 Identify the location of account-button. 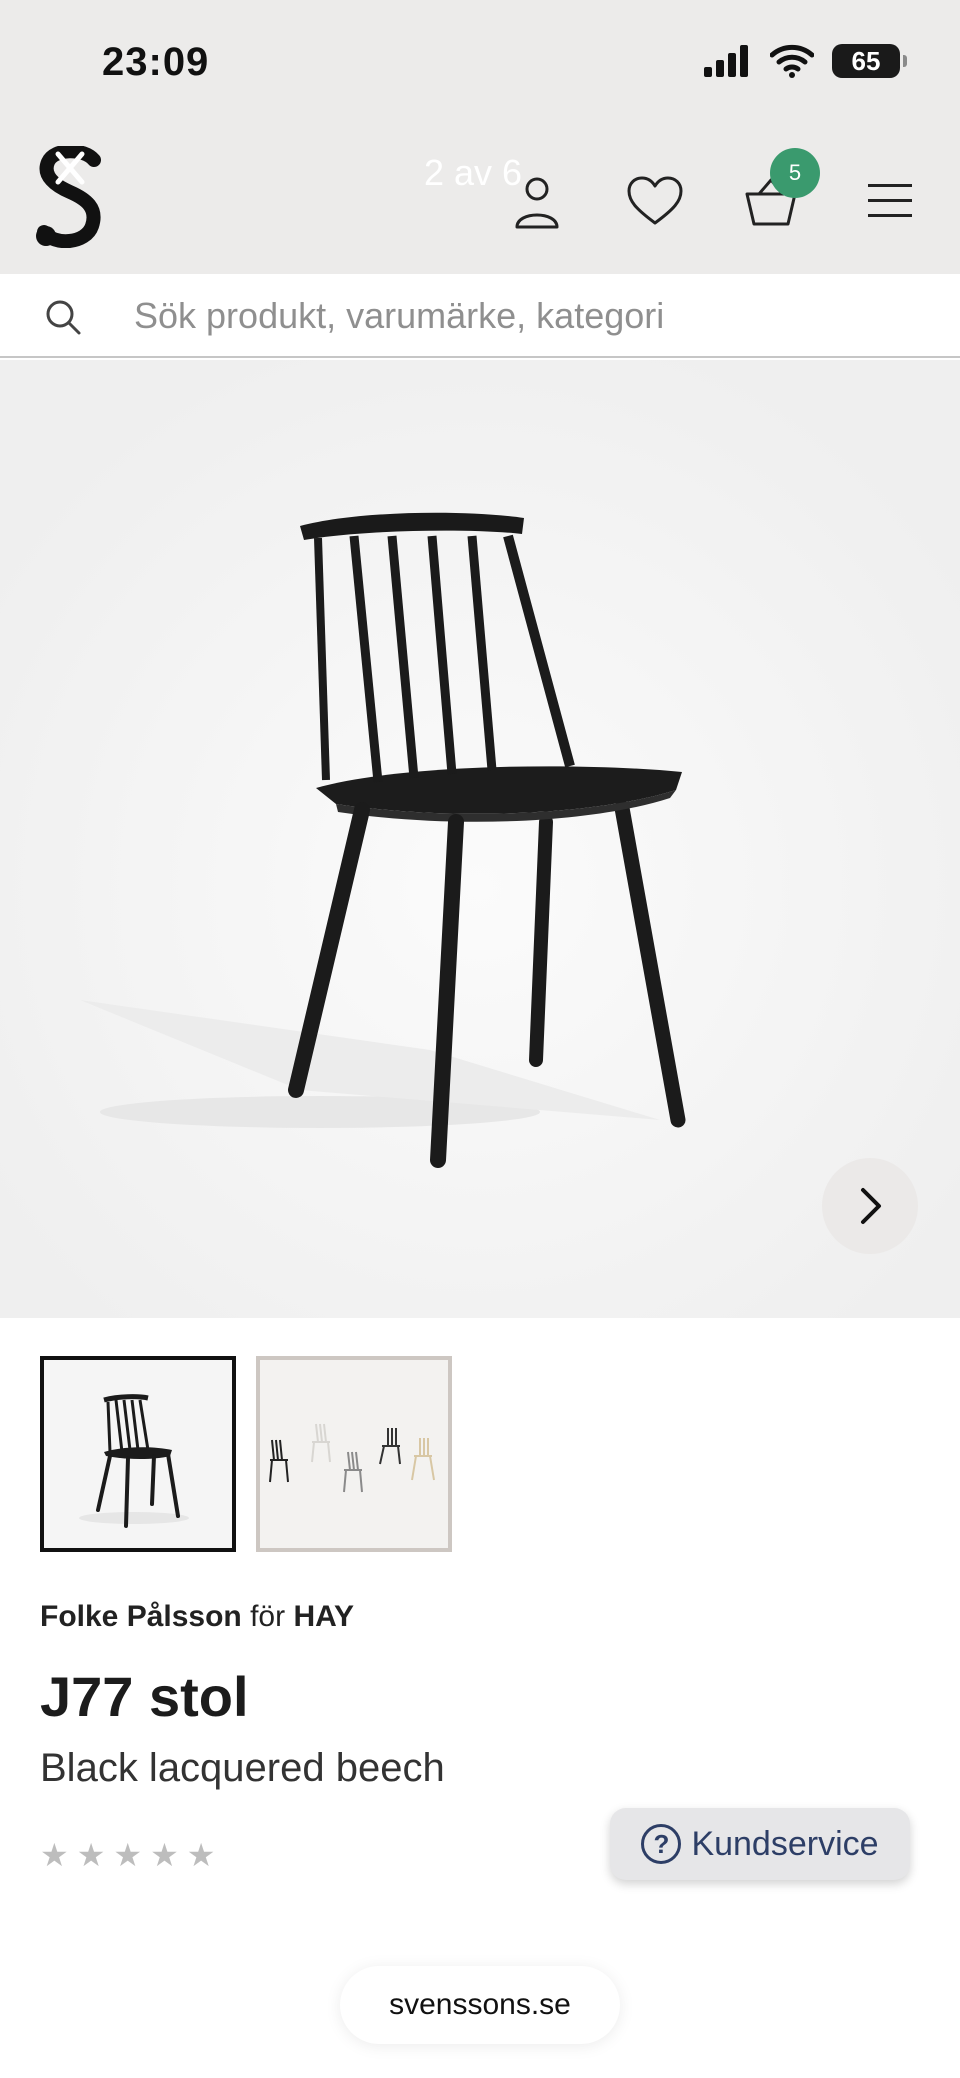
(537, 201).